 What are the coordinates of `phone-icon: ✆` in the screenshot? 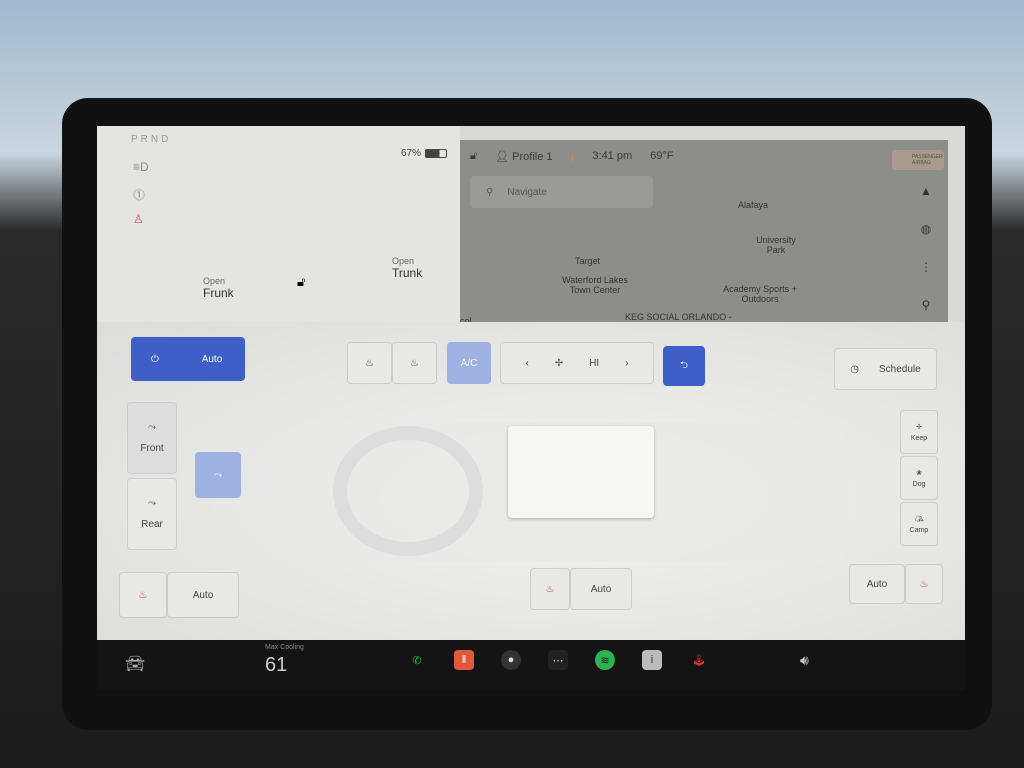 It's located at (417, 660).